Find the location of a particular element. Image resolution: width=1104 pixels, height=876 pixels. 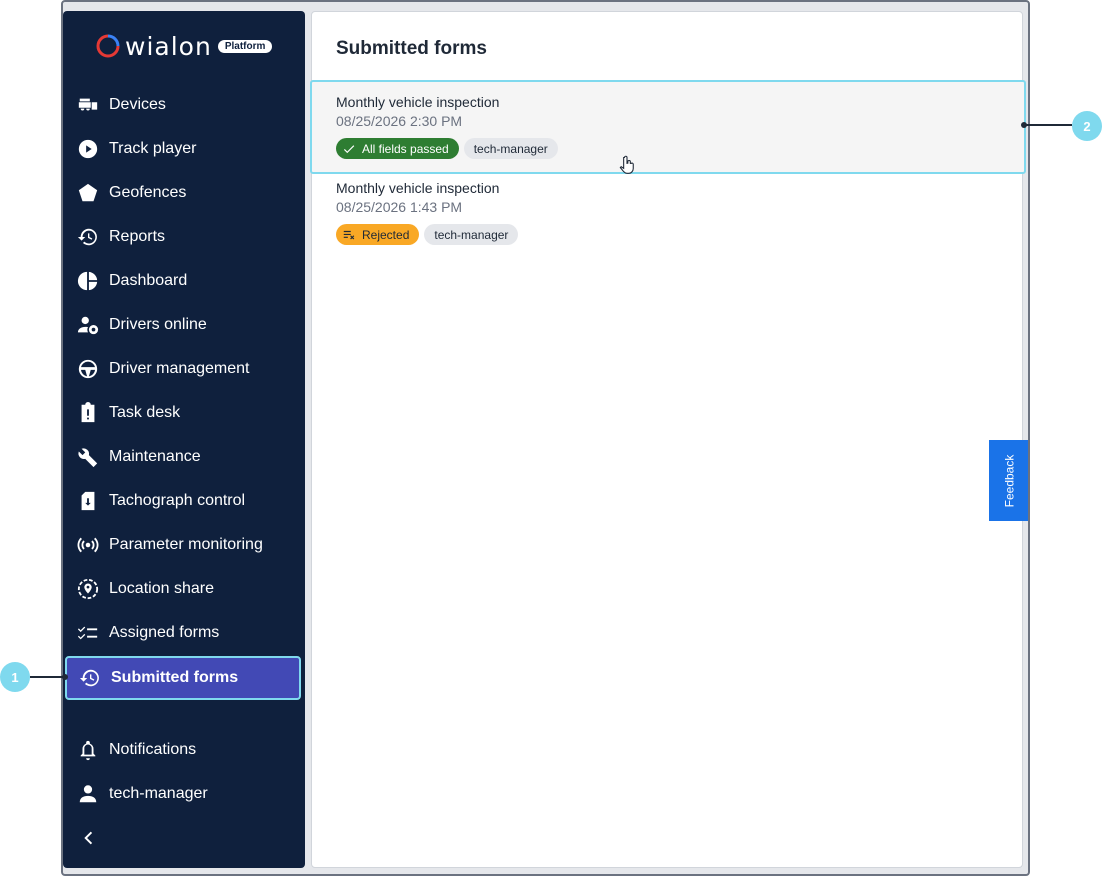

brand-name: wialon is located at coordinates (168, 46).